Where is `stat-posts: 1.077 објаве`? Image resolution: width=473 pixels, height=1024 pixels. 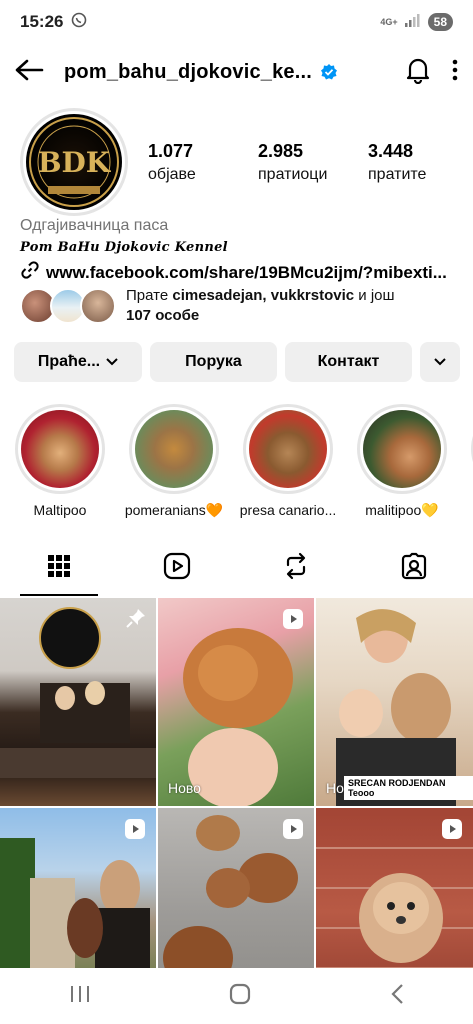 stat-posts: 1.077 објаве is located at coordinates (198, 162).